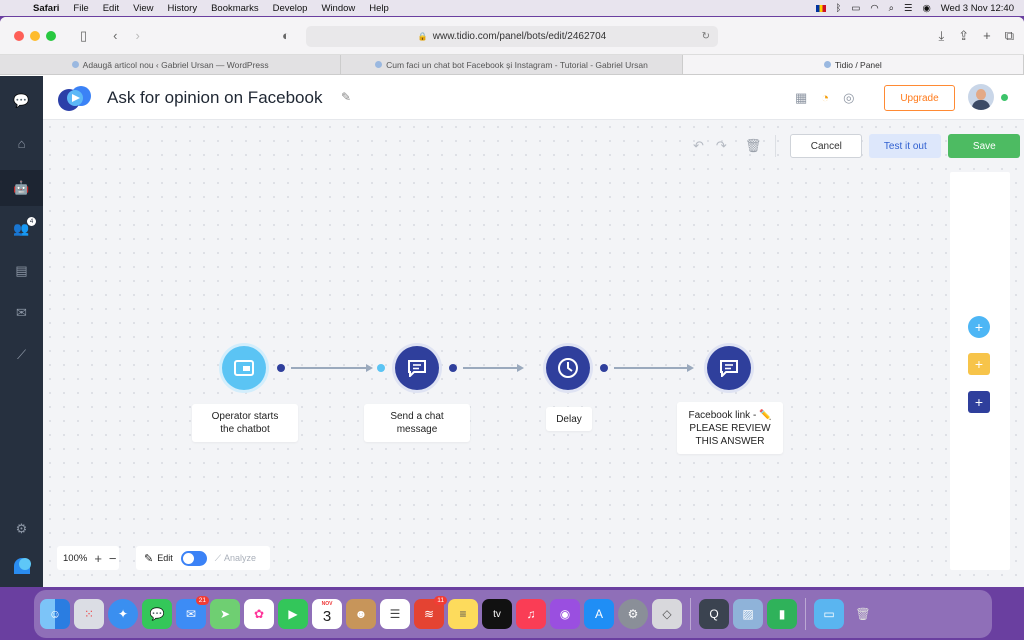 Image resolution: width=1024 pixels, height=640 pixels. What do you see at coordinates (89, 614) in the screenshot?
I see `dock-launchpad: ⁙` at bounding box center [89, 614].